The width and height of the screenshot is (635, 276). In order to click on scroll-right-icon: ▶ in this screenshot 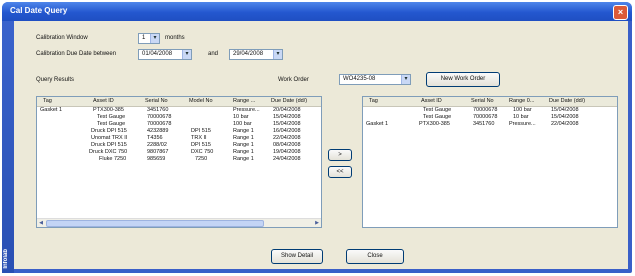, I will do `click(317, 223)`.